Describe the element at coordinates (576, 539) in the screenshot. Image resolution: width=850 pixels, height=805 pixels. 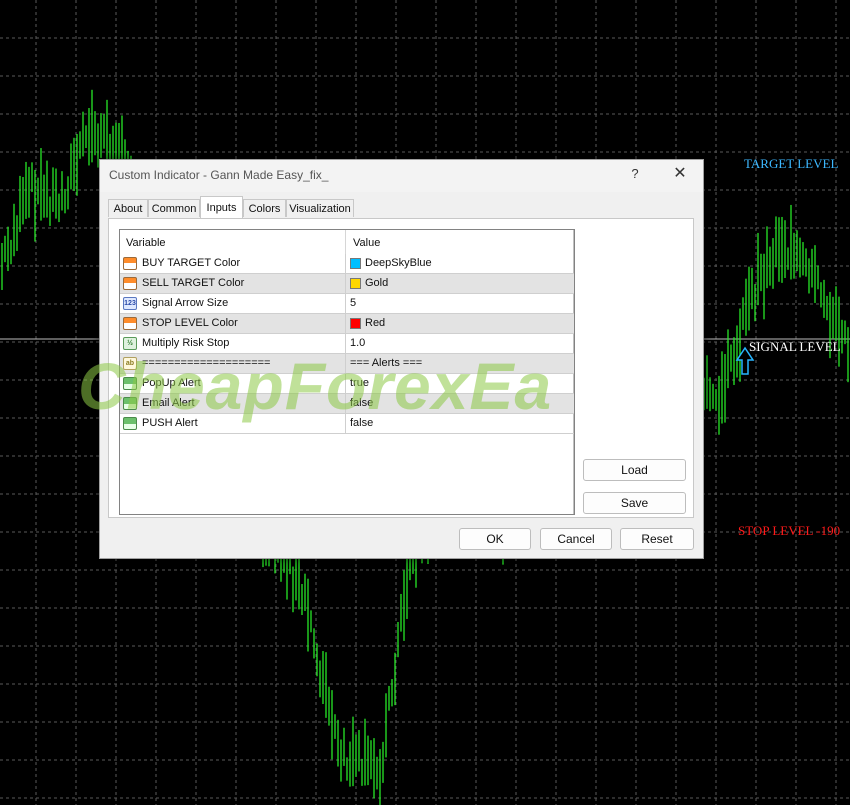
I see `cancel-button: Cancel` at that location.